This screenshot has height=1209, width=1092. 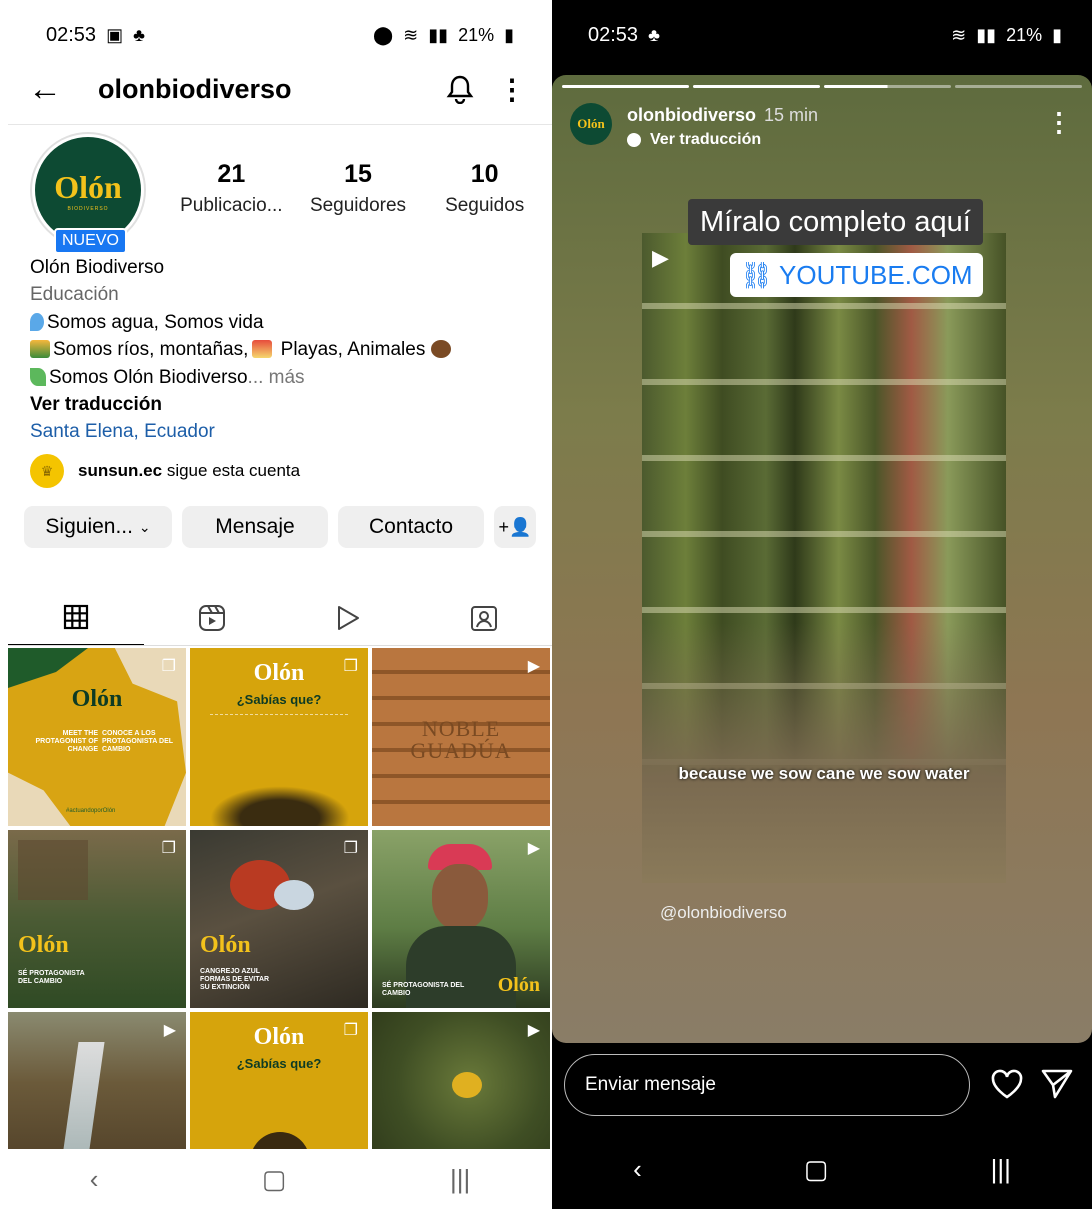 I want to click on grid-icon, so click(x=76, y=617).